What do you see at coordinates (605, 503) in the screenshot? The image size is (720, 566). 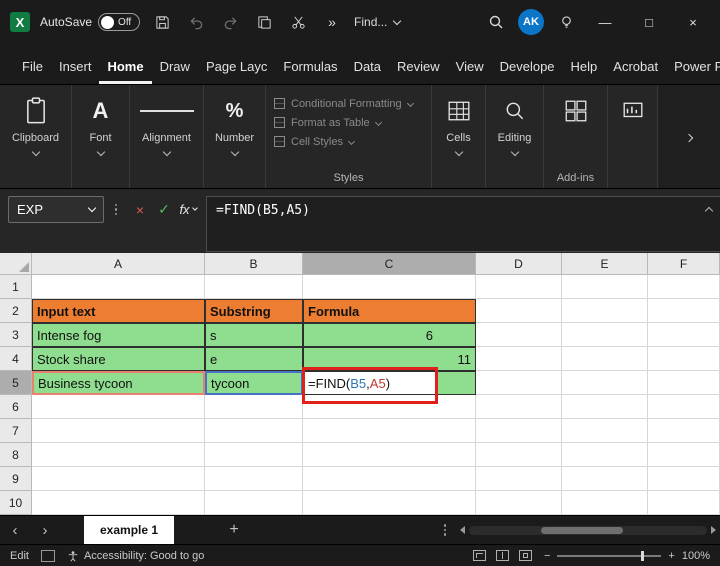 I see `cell-E10` at bounding box center [605, 503].